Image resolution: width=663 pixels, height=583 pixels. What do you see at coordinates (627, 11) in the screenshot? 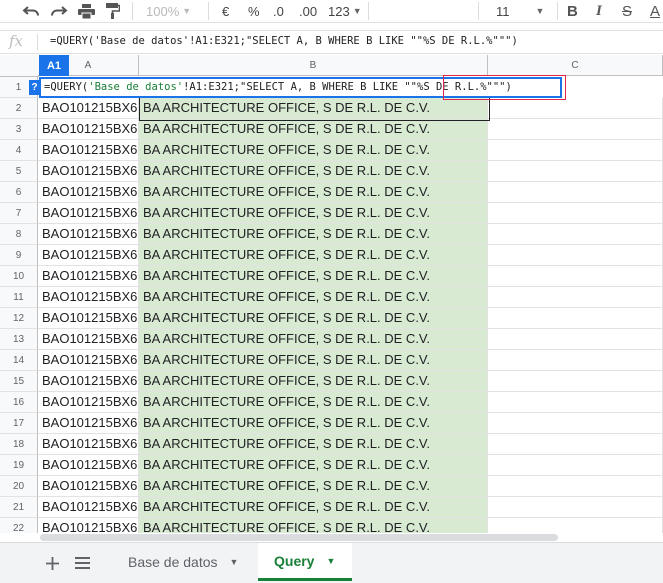
I see `strikethrough-button: S` at bounding box center [627, 11].